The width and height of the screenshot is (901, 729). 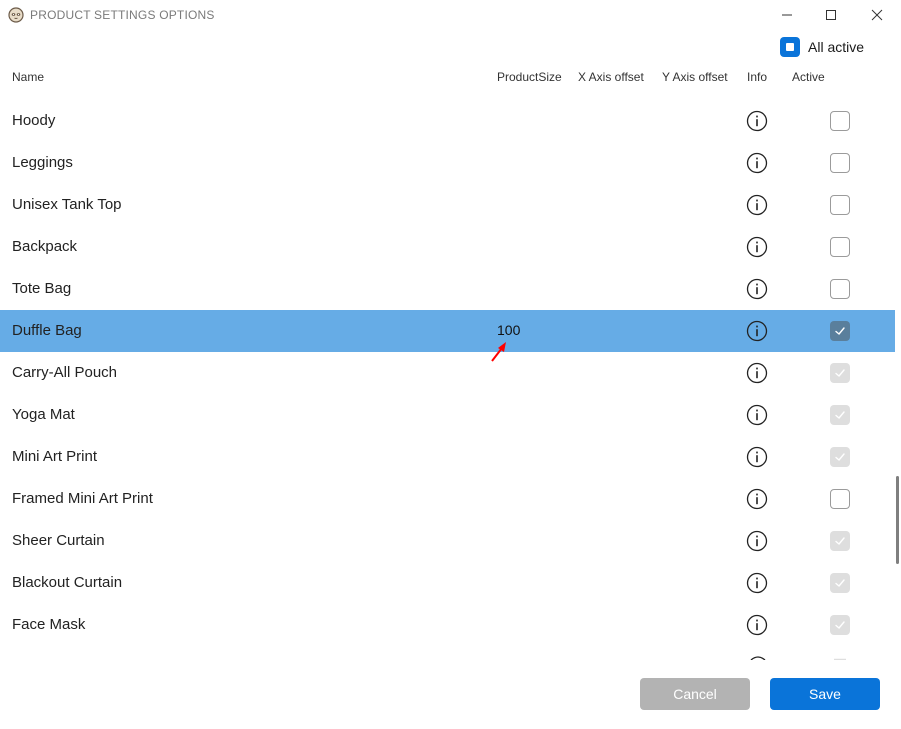 I want to click on all-active-toggle: All active, so click(x=822, y=47).